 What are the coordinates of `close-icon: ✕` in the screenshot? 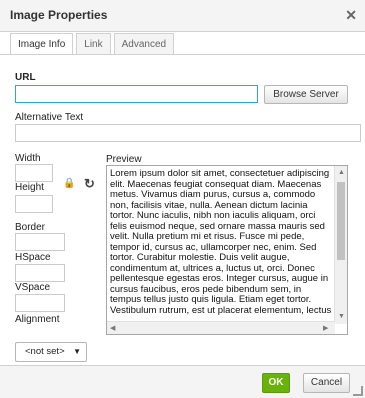 It's located at (351, 15).